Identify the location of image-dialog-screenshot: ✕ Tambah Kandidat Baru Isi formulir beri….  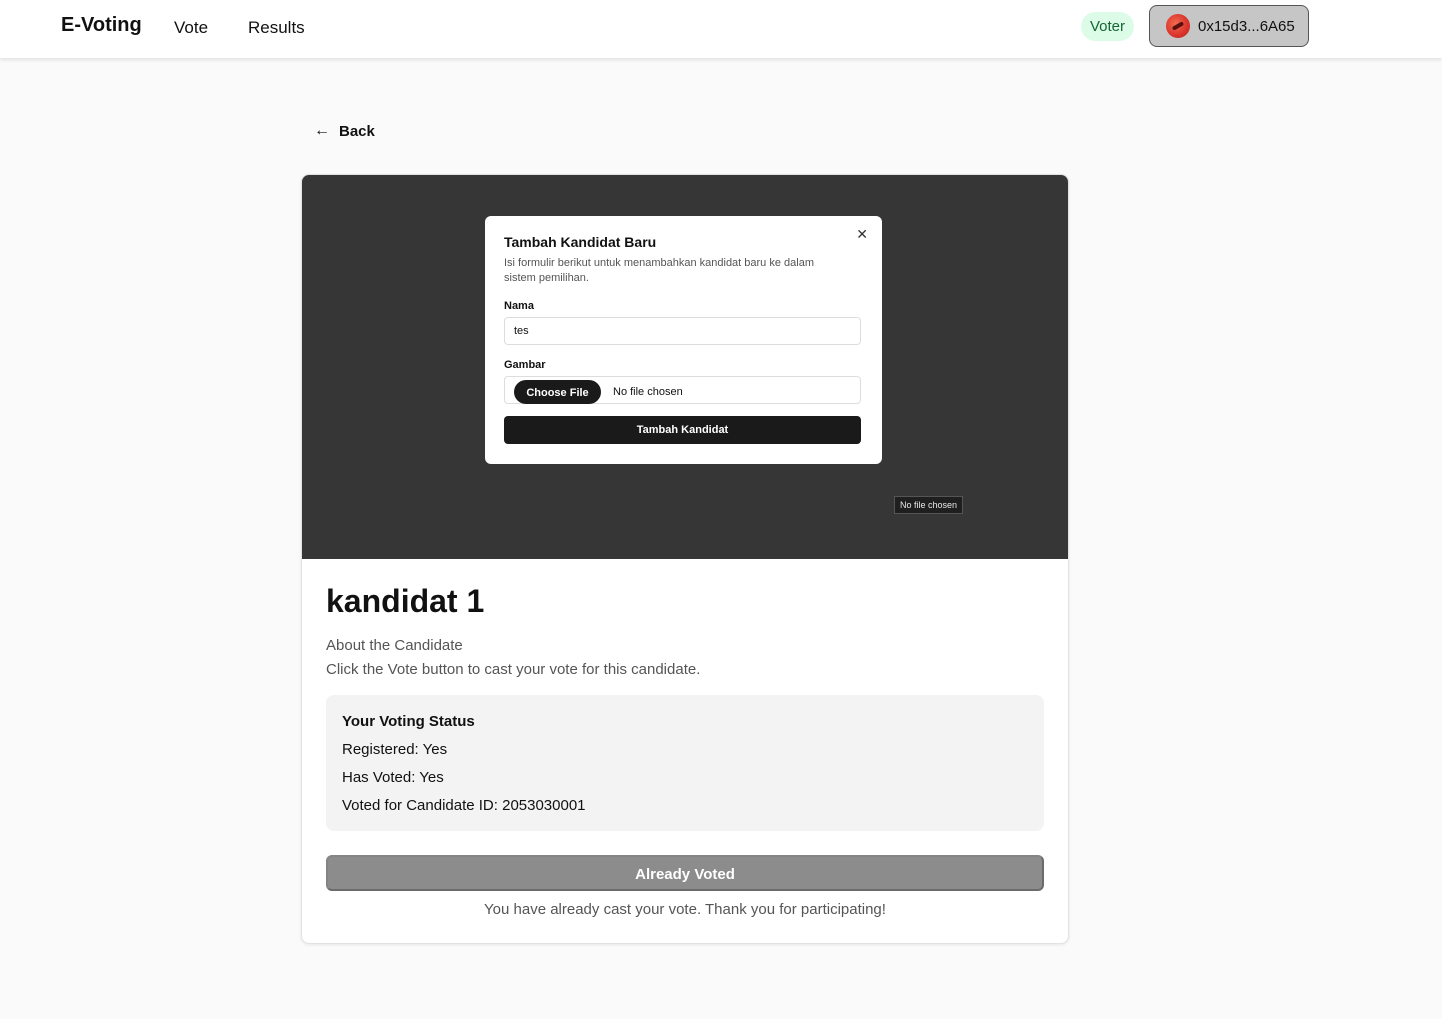
(683, 340).